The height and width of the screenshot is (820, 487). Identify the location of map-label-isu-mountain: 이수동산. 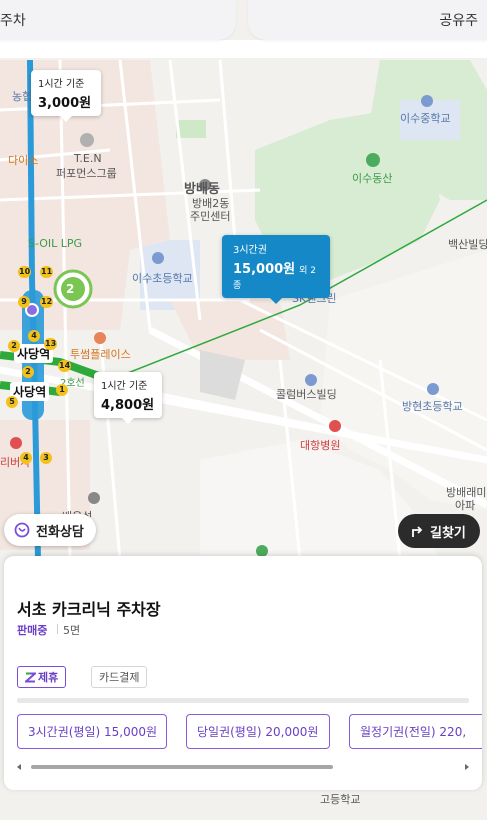
(372, 178).